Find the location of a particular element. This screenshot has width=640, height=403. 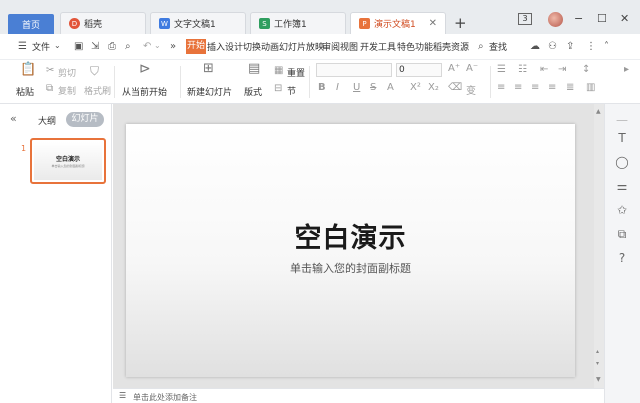

notes-placeholder: 单击此处添加备注 is located at coordinates (165, 397).